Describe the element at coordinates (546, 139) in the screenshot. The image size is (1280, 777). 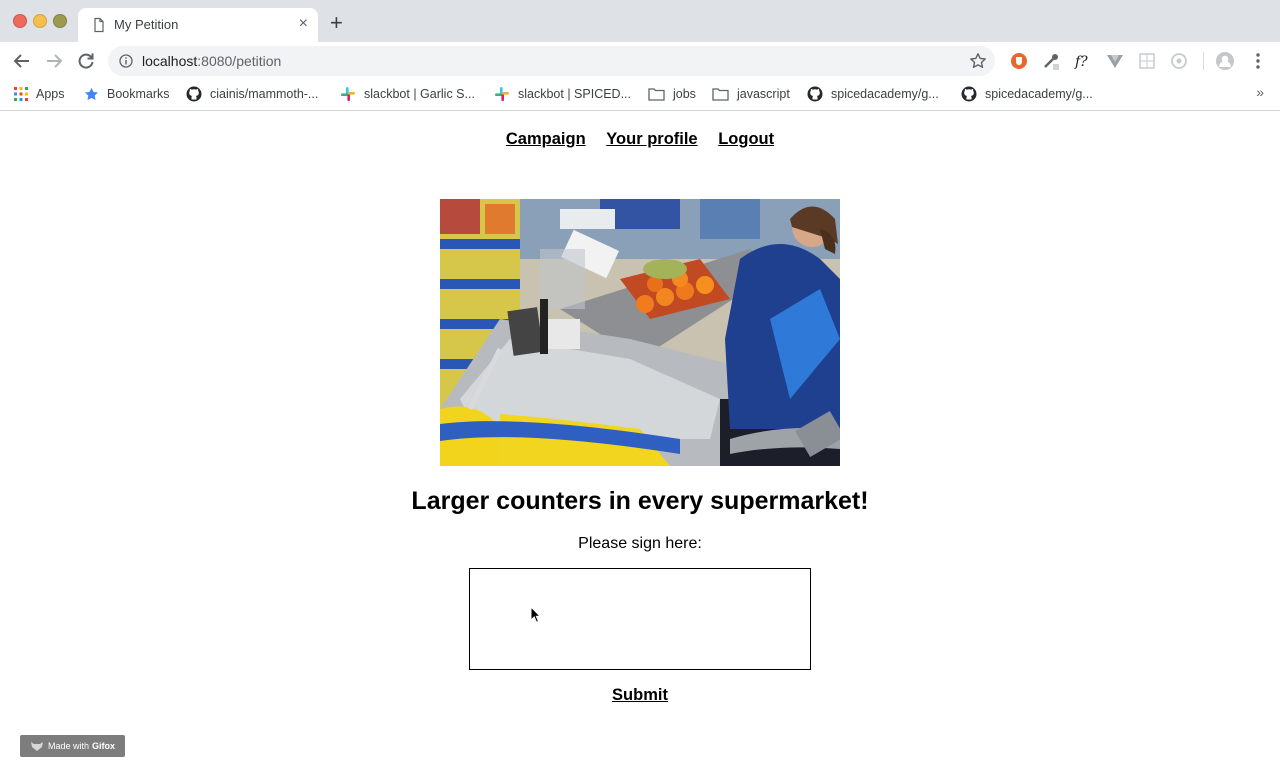
I see `nav-campaign-link: Campaign` at that location.